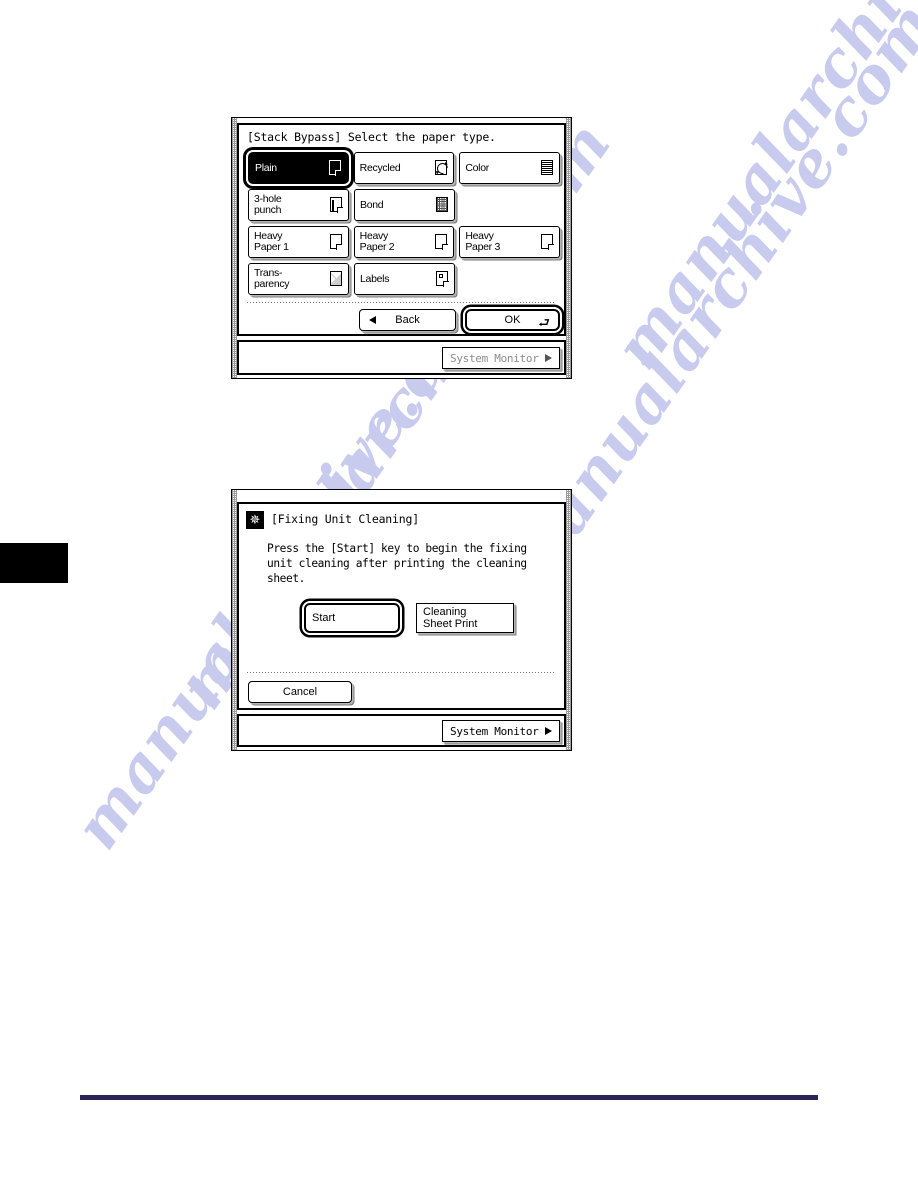 Image resolution: width=918 pixels, height=1188 pixels. Describe the element at coordinates (759, 191) in the screenshot. I see `watermark-text: manualarchive.com` at that location.